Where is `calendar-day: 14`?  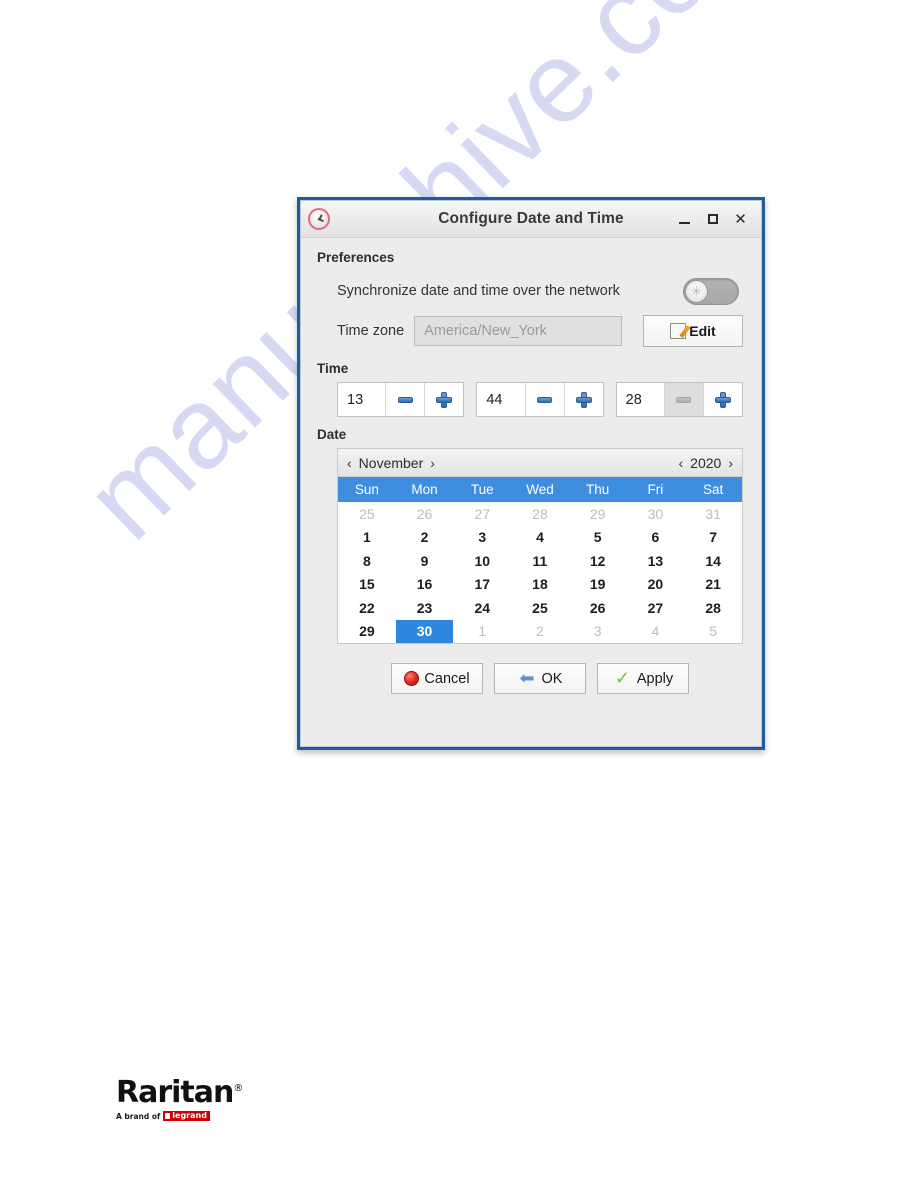
calendar-day: 14 is located at coordinates (713, 561).